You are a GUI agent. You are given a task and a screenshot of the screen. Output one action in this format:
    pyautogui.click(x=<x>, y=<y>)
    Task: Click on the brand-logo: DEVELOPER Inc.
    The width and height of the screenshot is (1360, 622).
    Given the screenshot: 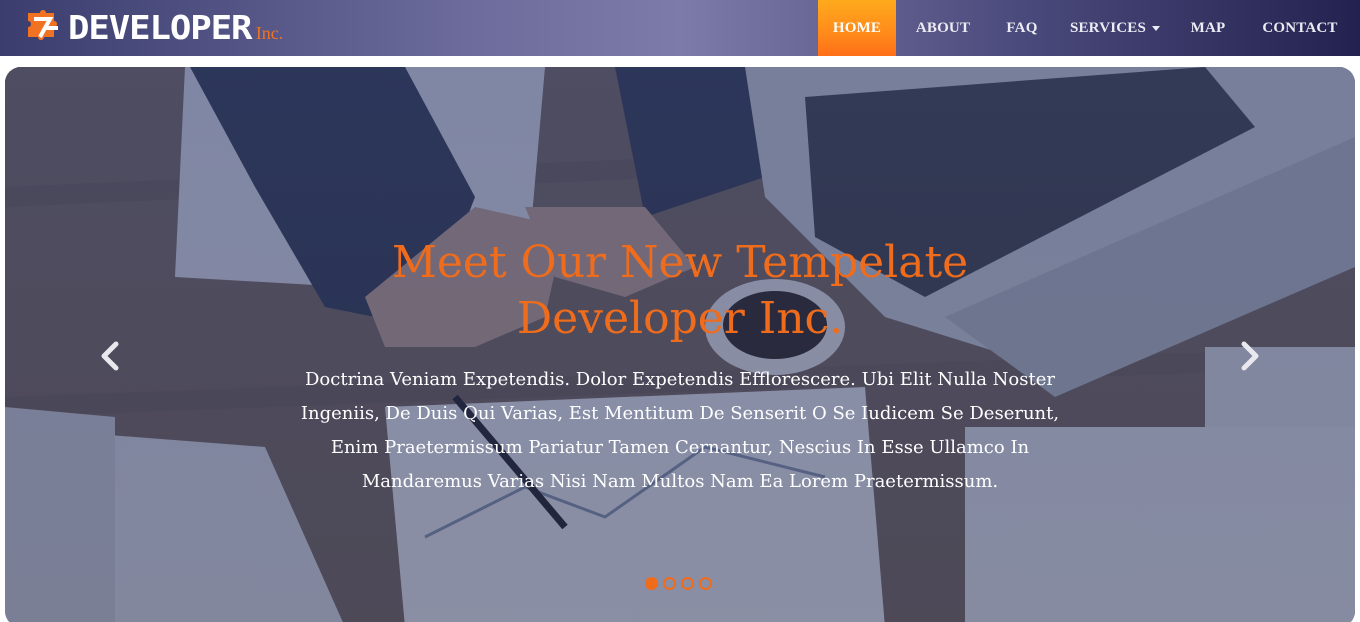 What is the action you would take?
    pyautogui.click(x=184, y=27)
    